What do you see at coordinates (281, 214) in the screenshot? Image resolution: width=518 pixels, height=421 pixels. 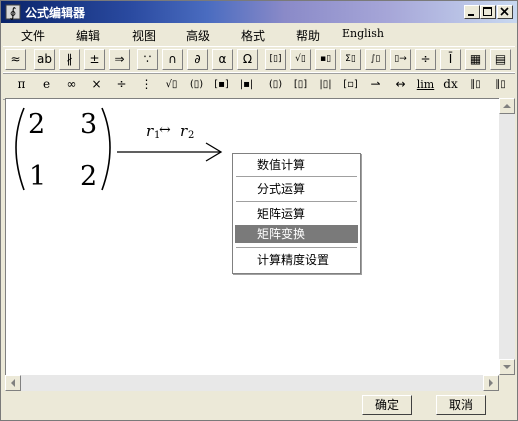 I see `ctx-matrix-ops-label: 矩阵运算` at bounding box center [281, 214].